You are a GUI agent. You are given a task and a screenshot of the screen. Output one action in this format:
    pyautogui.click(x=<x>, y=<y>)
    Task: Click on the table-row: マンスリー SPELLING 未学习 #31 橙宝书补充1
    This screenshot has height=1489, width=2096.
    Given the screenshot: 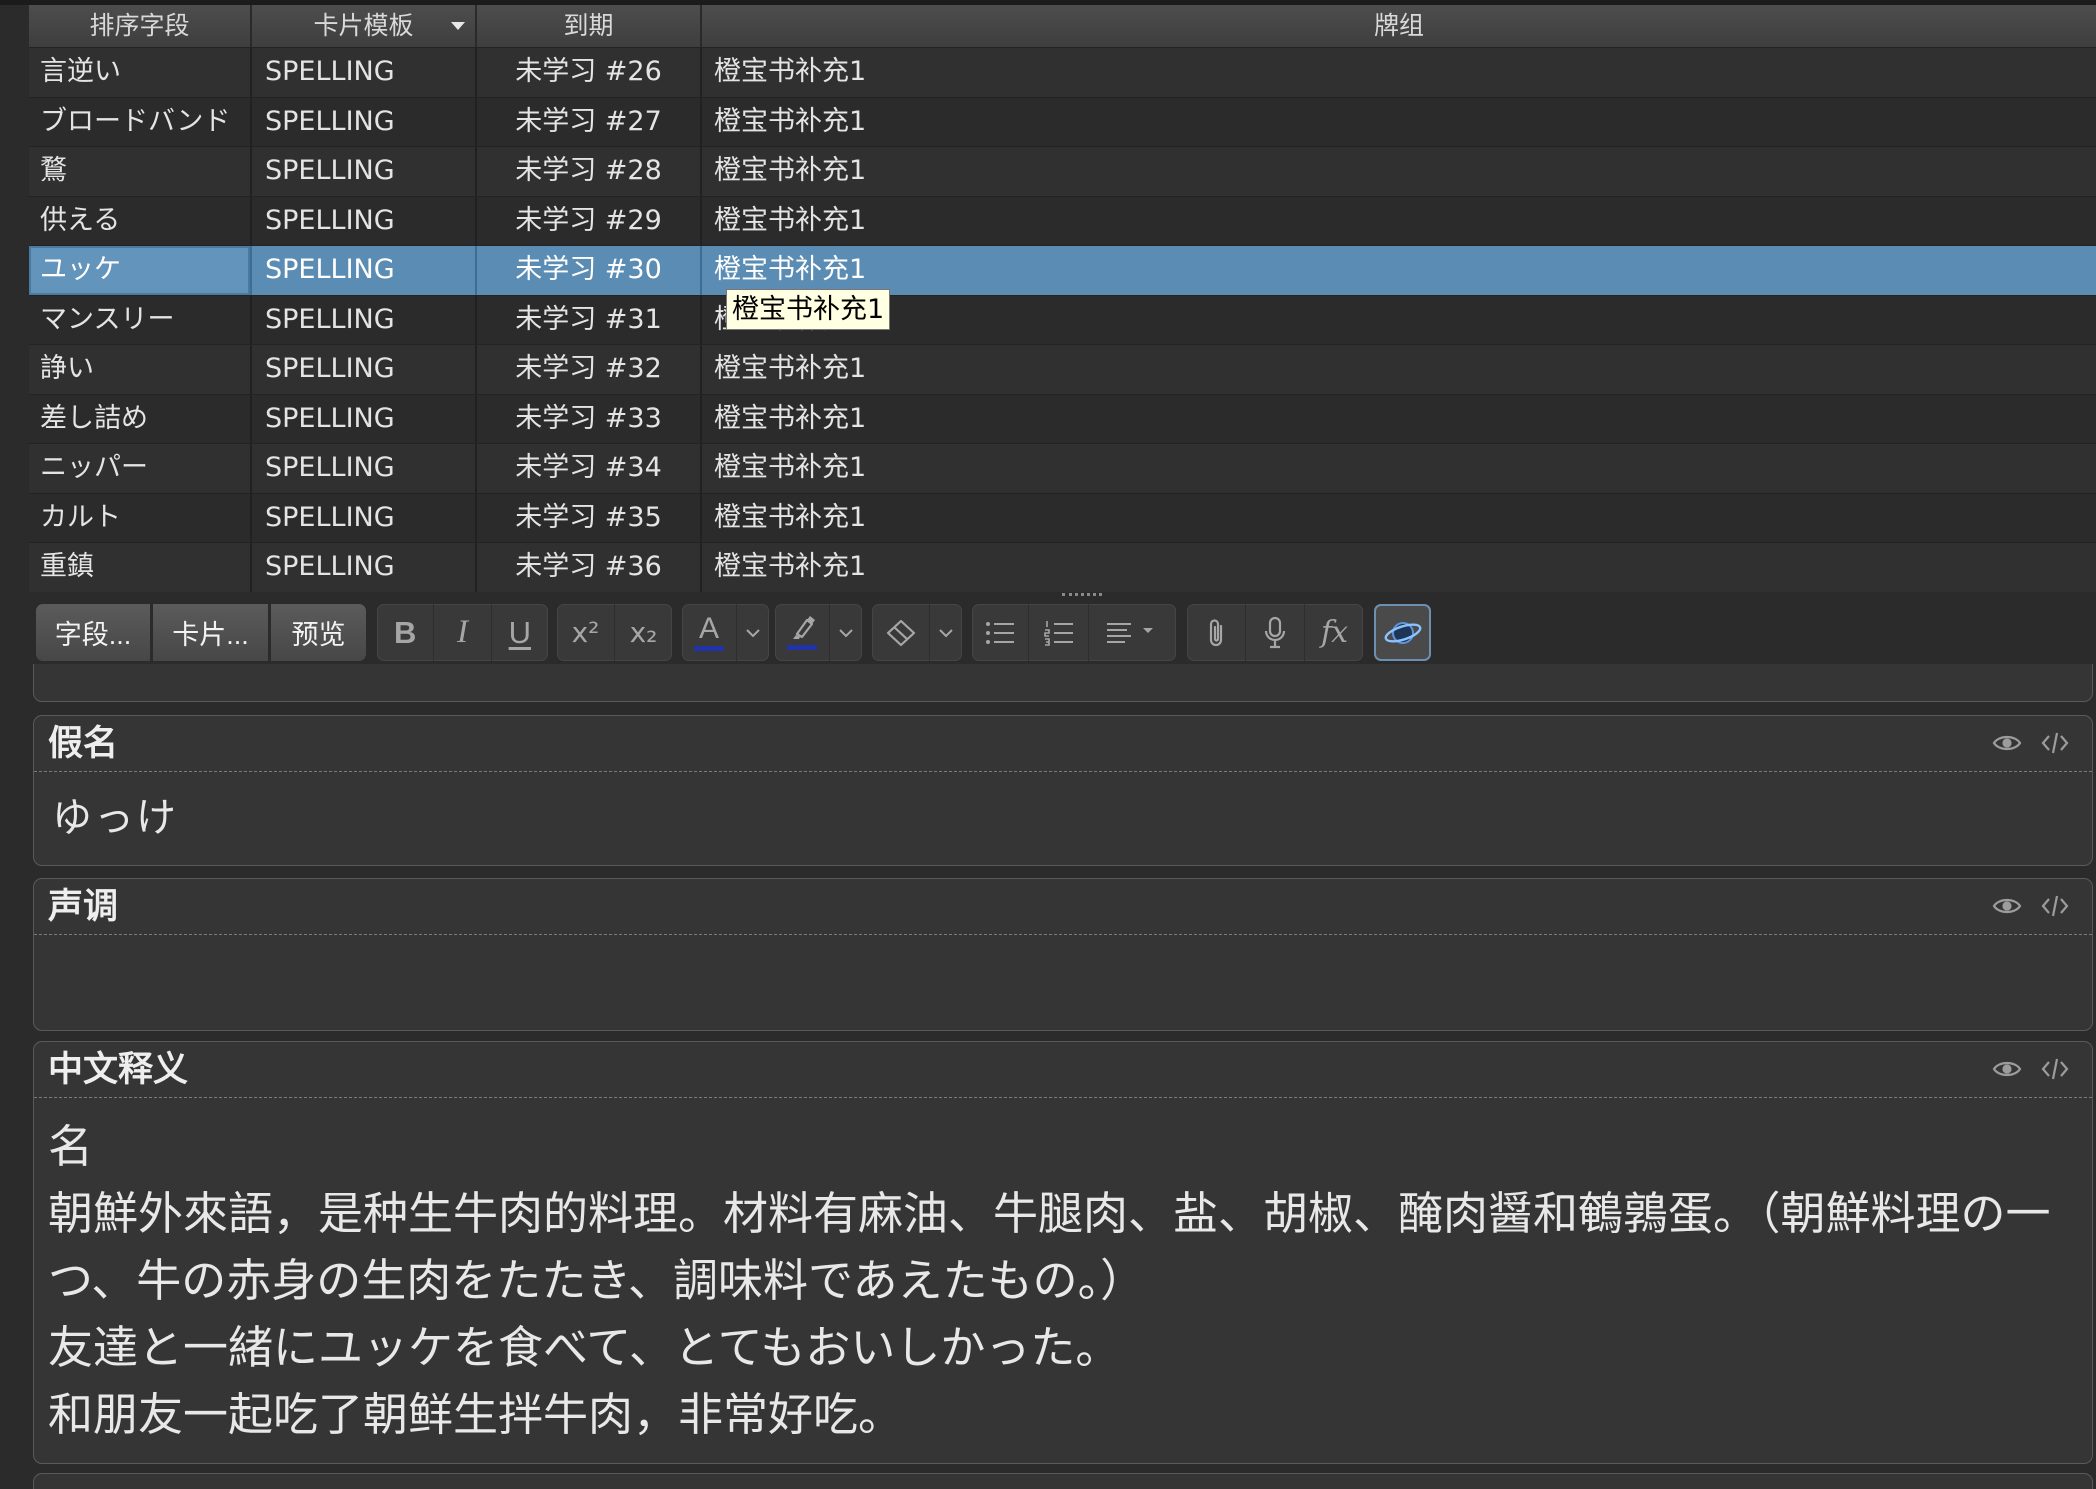 What is the action you would take?
    pyautogui.click(x=1062, y=320)
    